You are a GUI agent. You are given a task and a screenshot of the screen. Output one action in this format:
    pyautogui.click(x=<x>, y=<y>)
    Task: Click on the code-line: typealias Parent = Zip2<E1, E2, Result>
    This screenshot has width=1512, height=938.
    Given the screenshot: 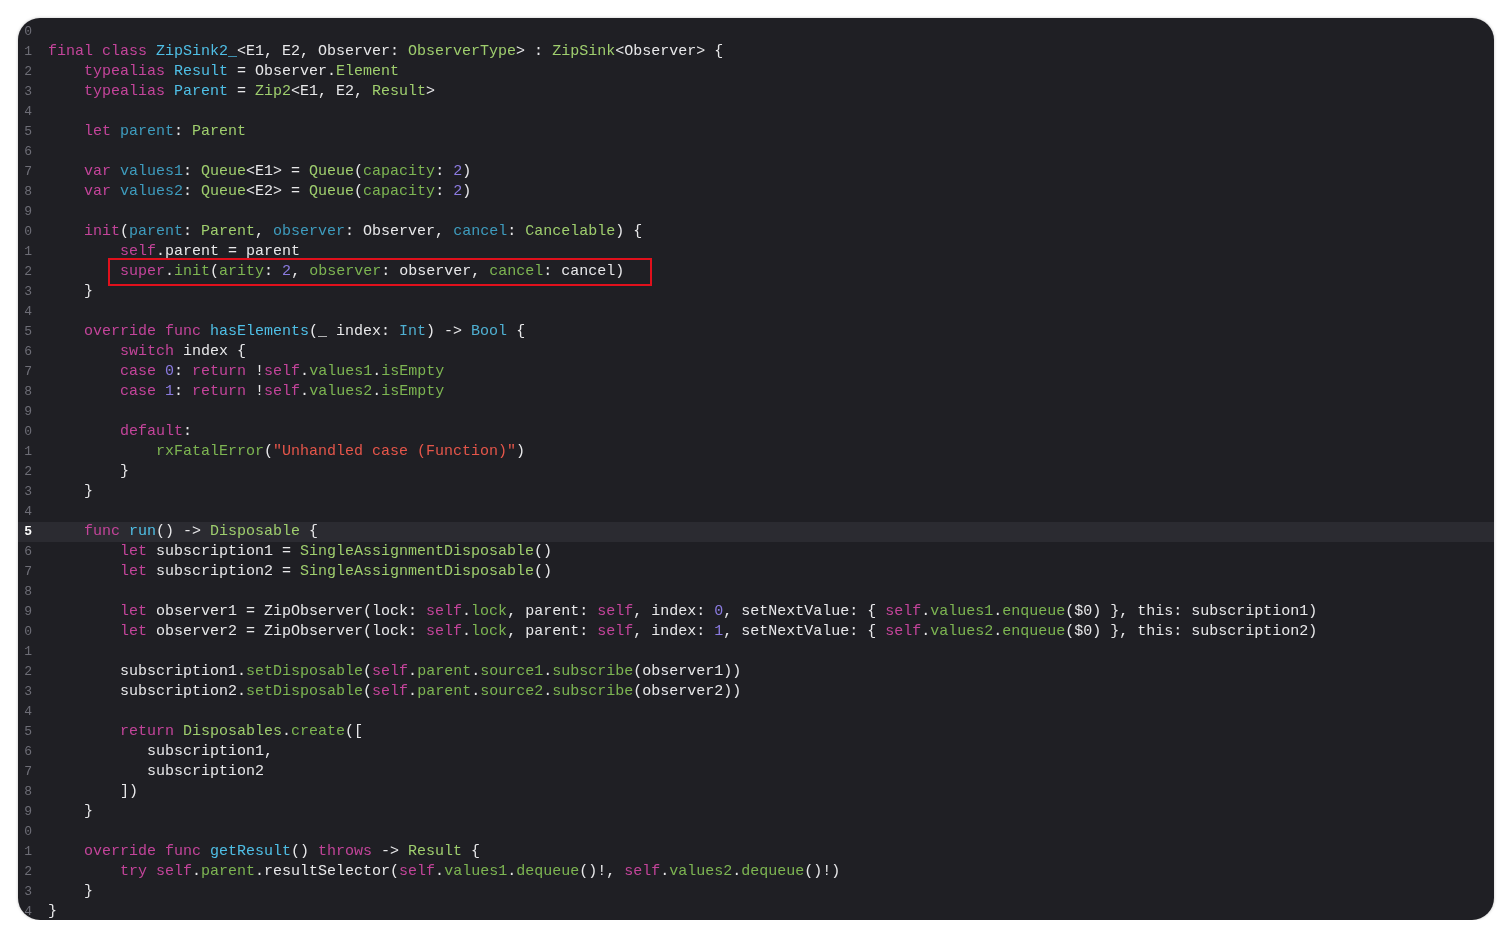 What is the action you would take?
    pyautogui.click(x=259, y=92)
    